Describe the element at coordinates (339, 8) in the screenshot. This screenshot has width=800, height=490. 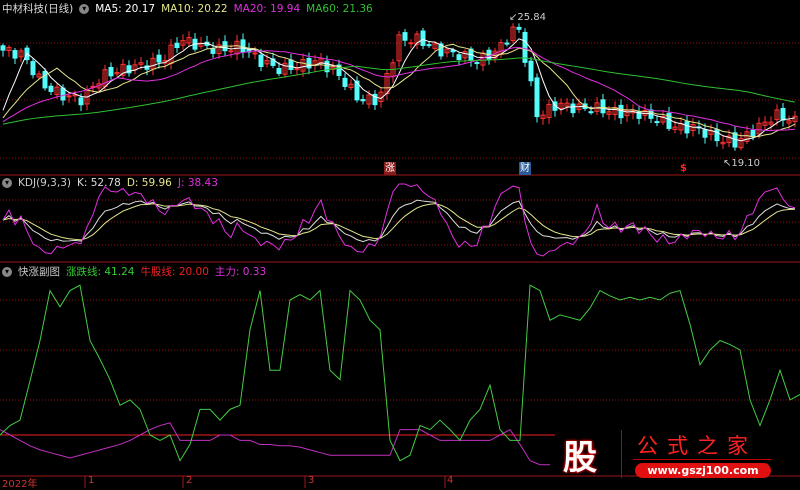
I see `ma60-value: MA60: 21.36` at that location.